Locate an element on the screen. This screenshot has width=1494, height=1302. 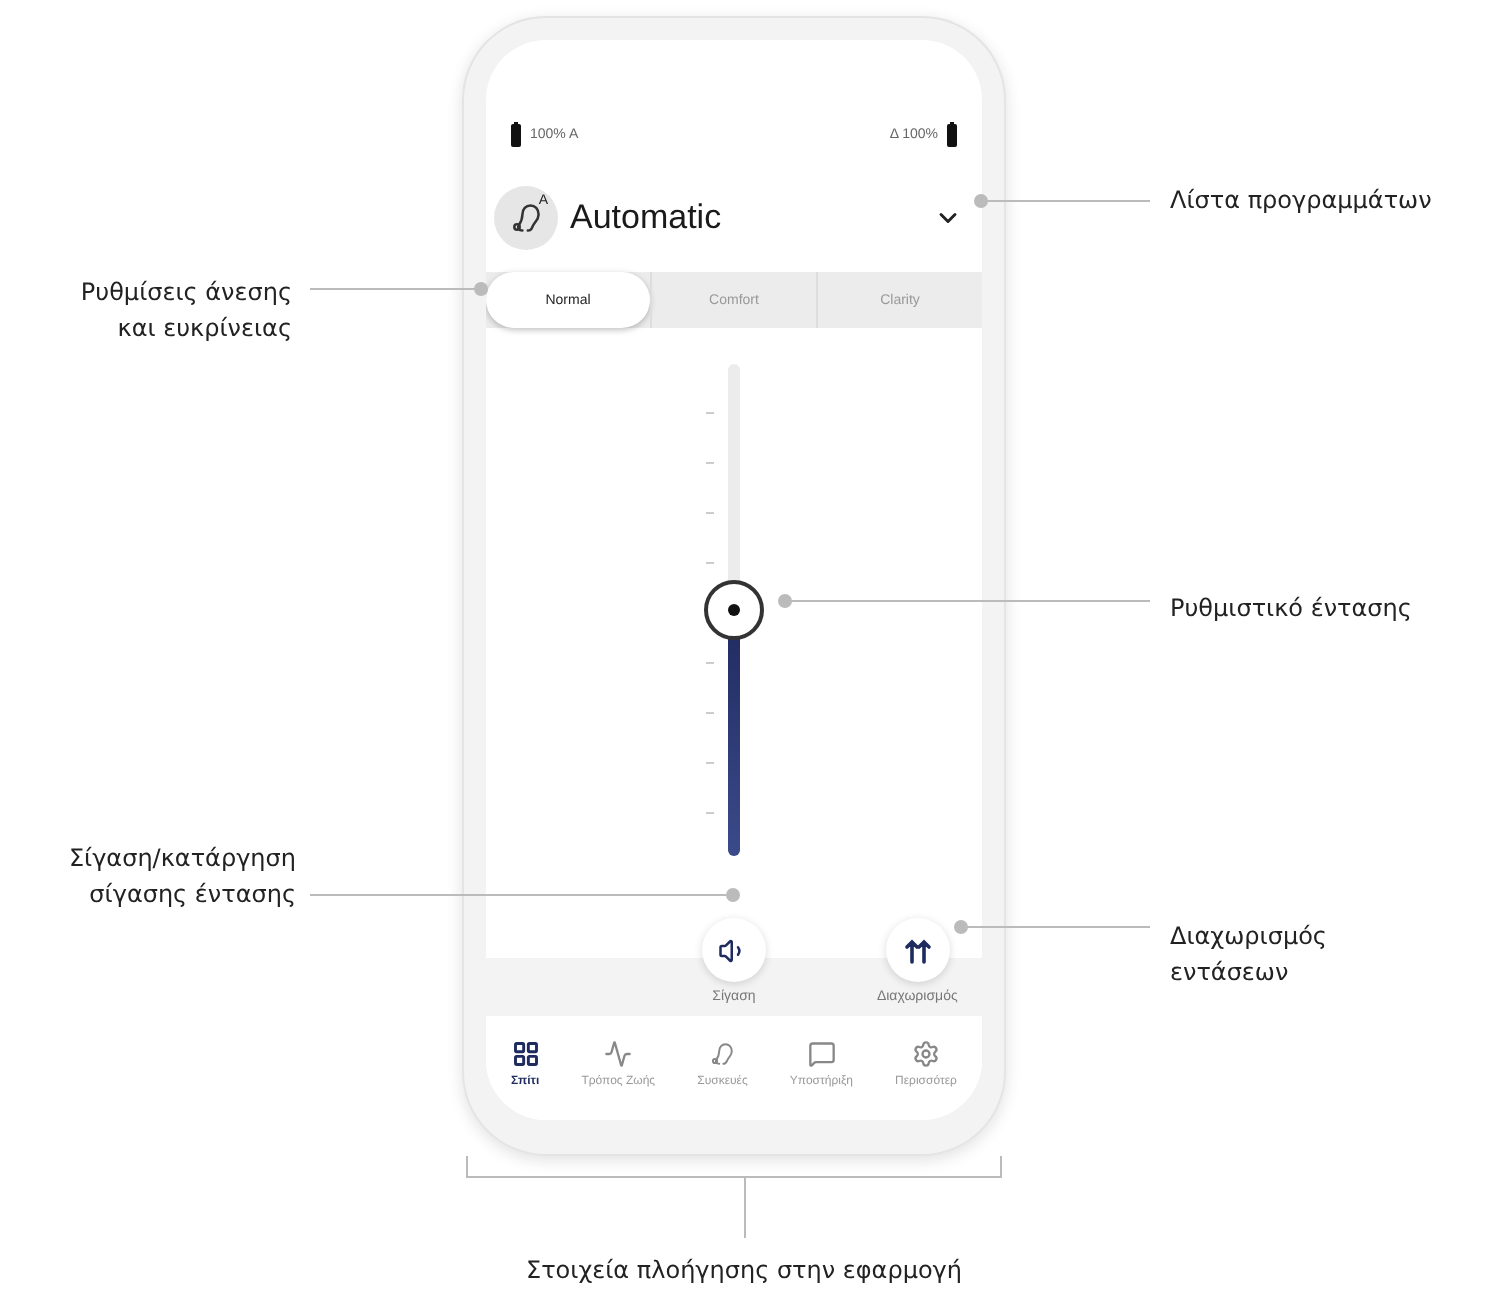
mute-button is located at coordinates (733, 950).